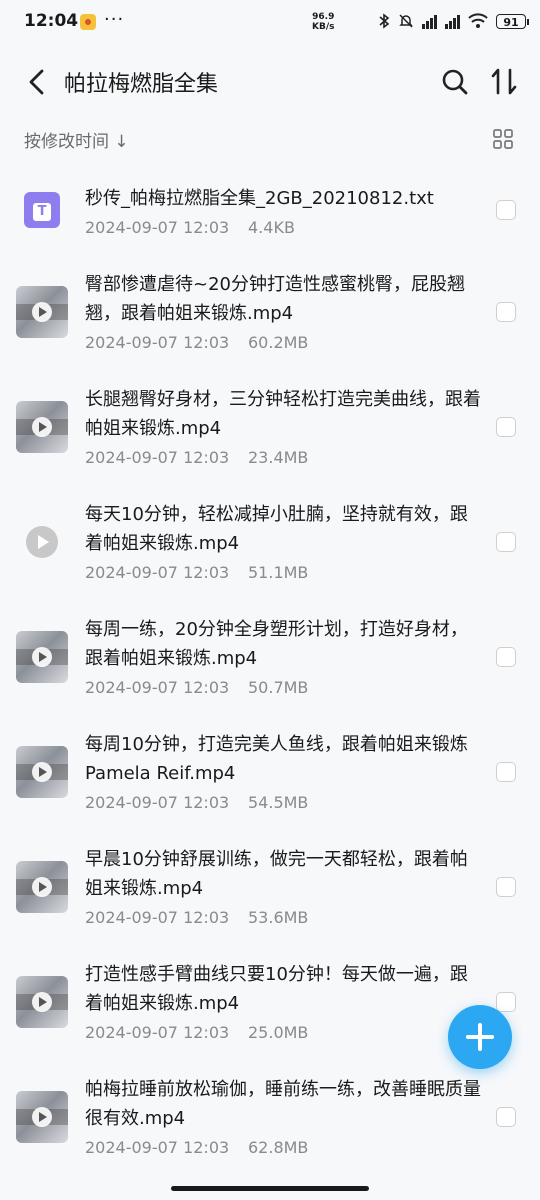  I want to click on signal-1-icon, so click(429, 21).